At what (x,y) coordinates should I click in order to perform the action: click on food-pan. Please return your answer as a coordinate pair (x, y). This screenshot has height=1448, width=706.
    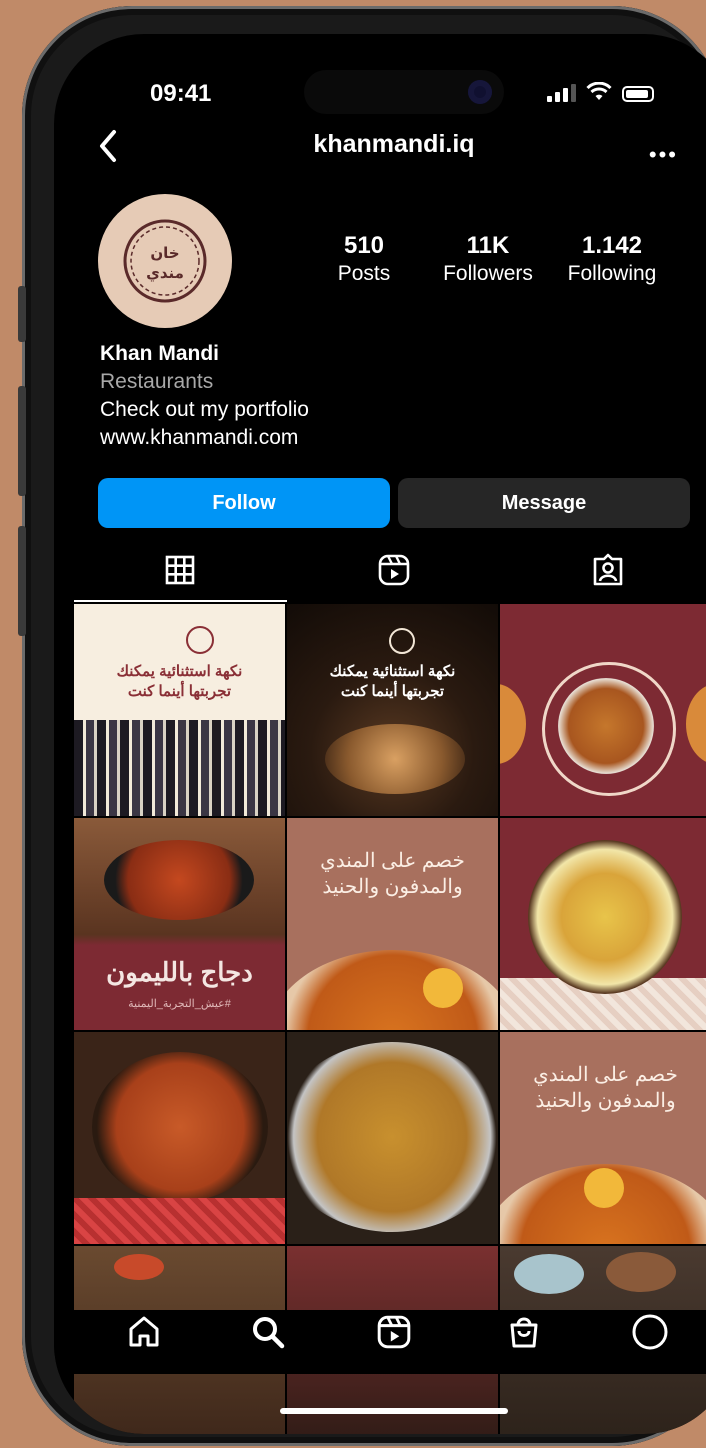
    Looking at the image, I should click on (179, 880).